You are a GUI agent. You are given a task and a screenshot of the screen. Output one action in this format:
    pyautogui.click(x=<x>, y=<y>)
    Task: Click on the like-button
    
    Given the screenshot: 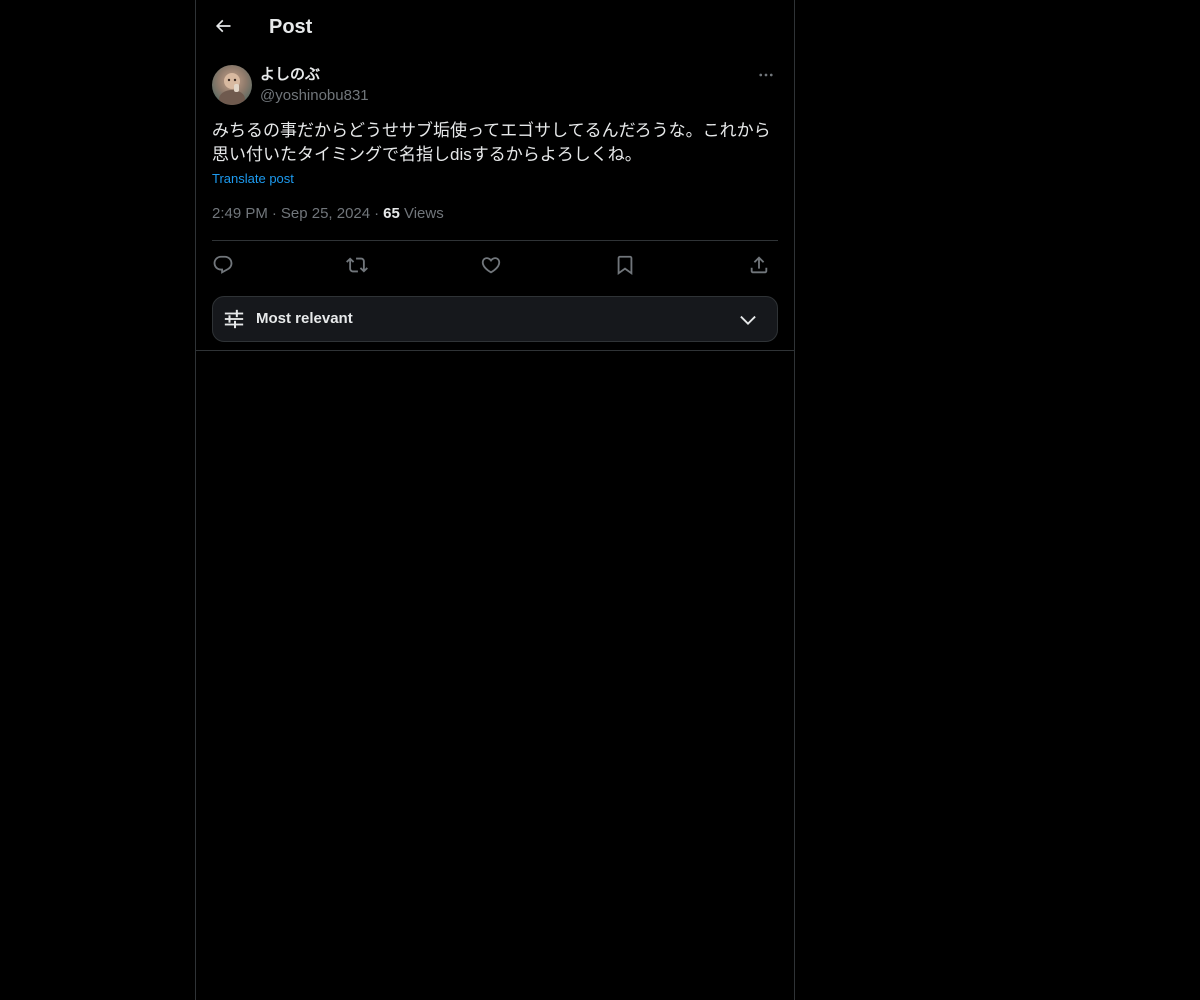 What is the action you would take?
    pyautogui.click(x=491, y=265)
    